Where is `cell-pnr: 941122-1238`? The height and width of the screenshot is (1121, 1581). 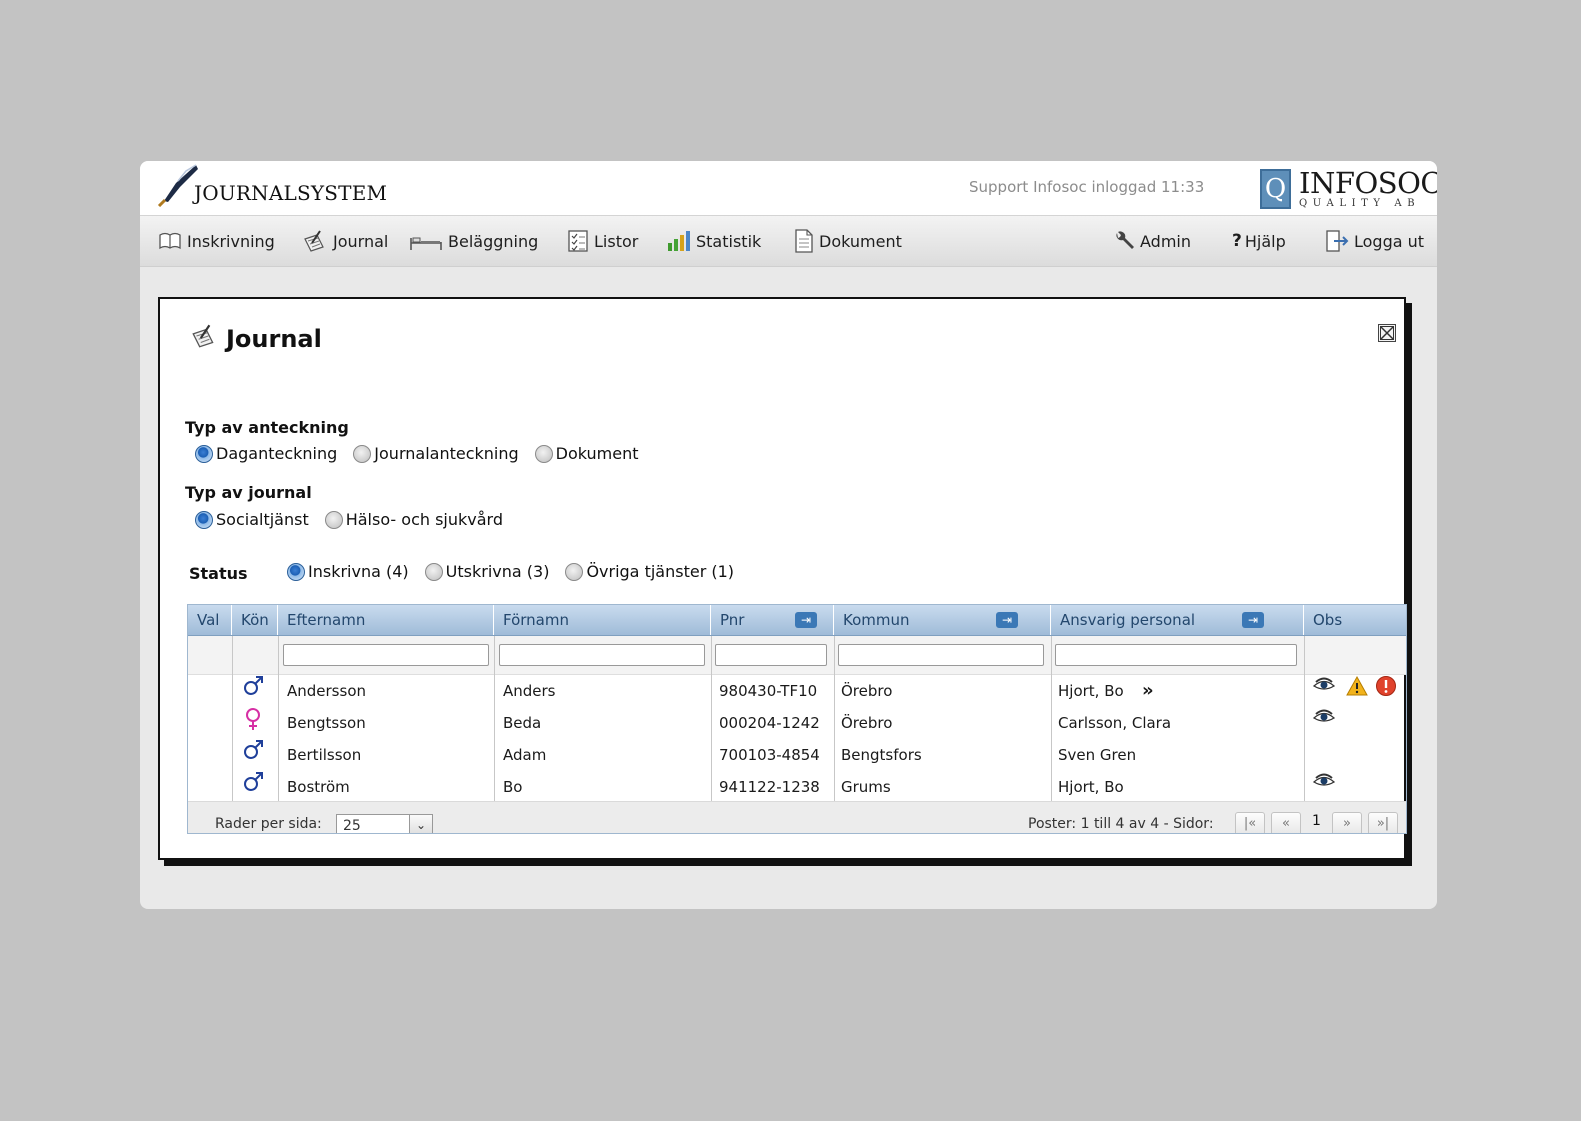
cell-pnr: 941122-1238 is located at coordinates (769, 787).